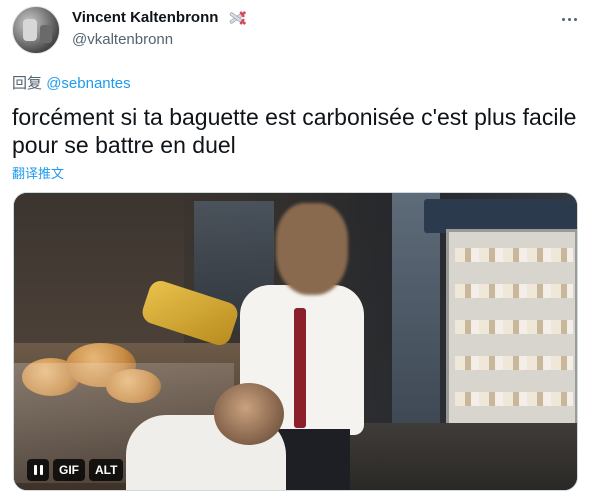  I want to click on author-handle: @vkaltenbronn, so click(122, 39).